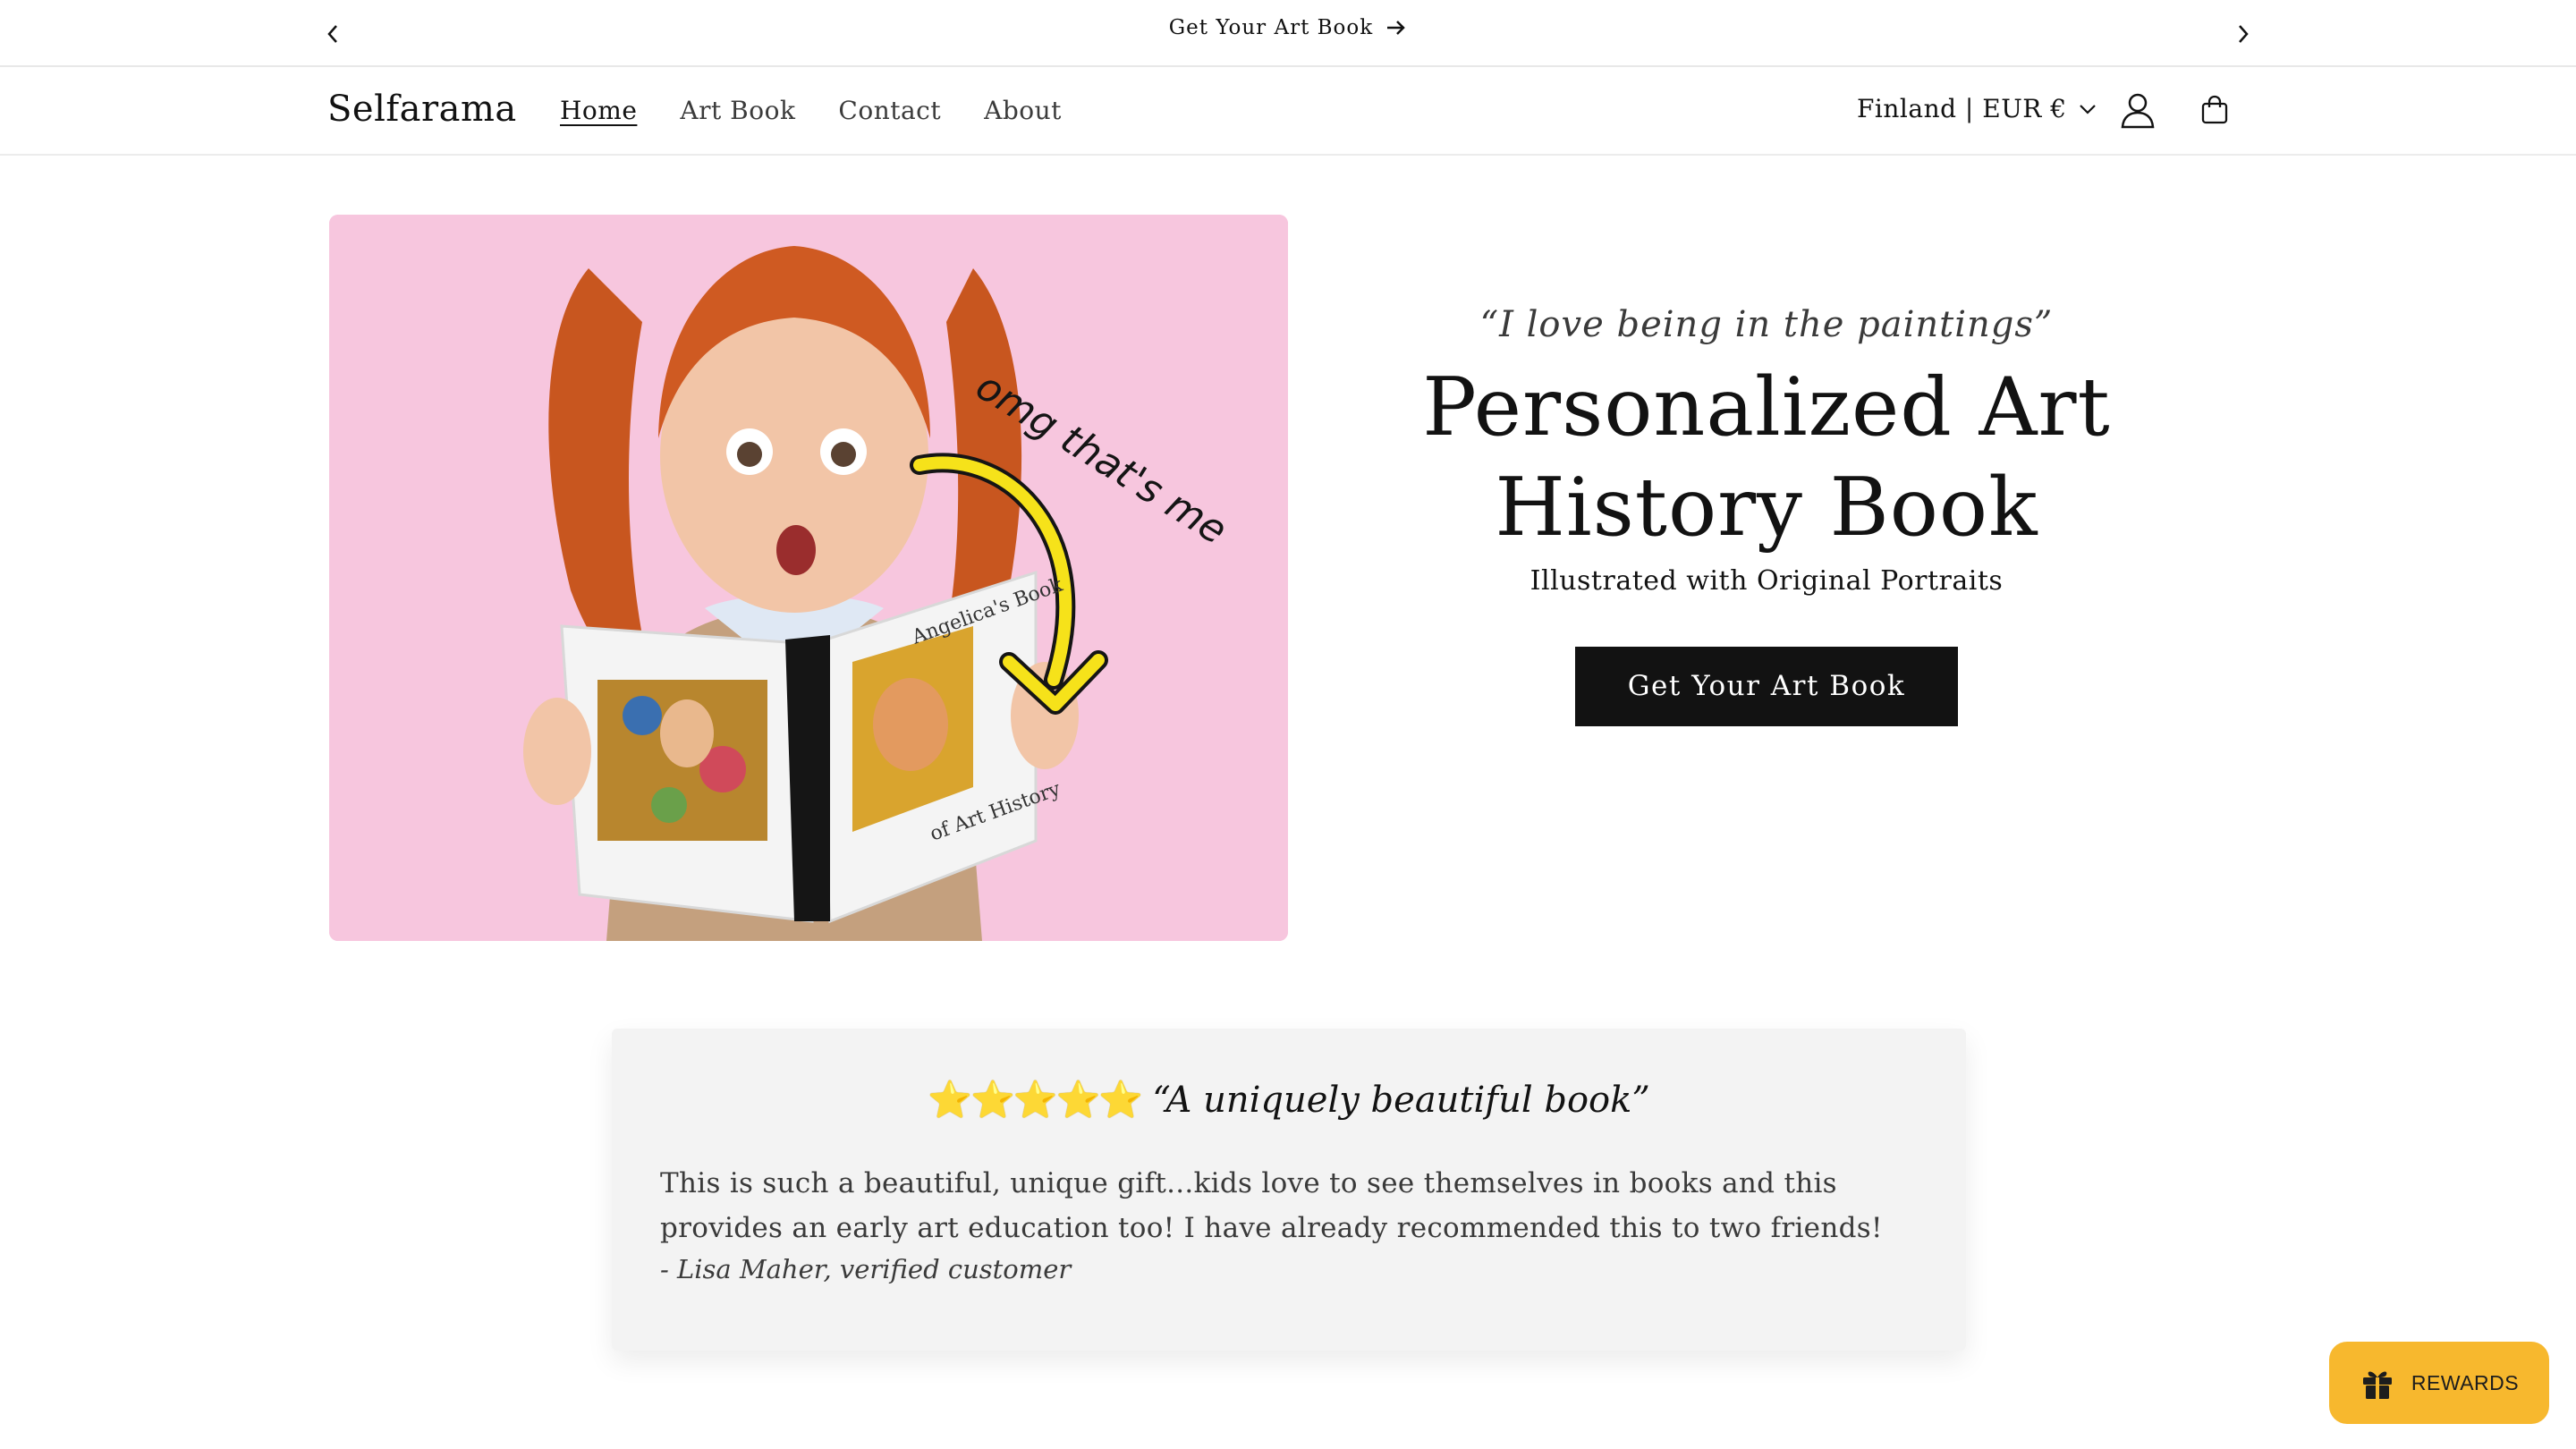 This screenshot has width=2576, height=1449. What do you see at coordinates (422, 109) in the screenshot?
I see `site-logo: Selfarama` at bounding box center [422, 109].